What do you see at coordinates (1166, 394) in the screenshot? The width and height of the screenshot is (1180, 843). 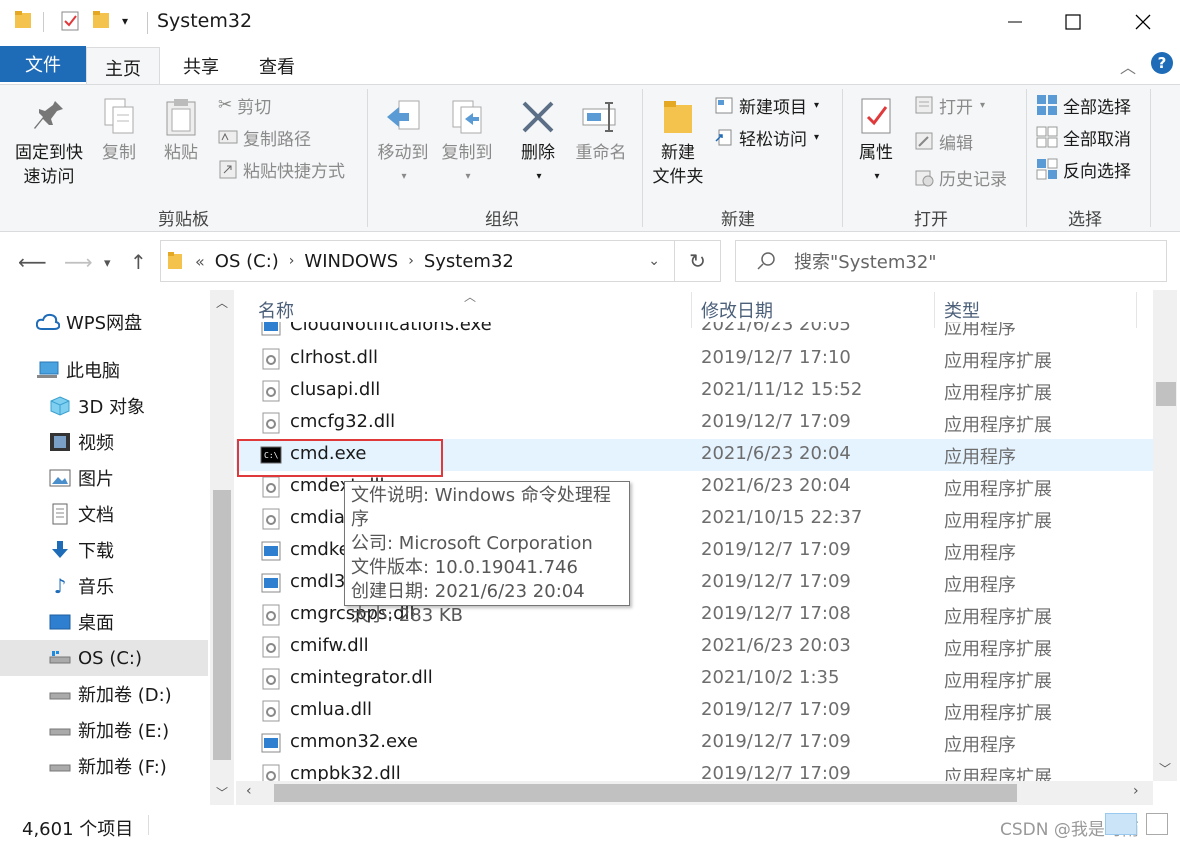 I see `file-list-scroll-thumb` at bounding box center [1166, 394].